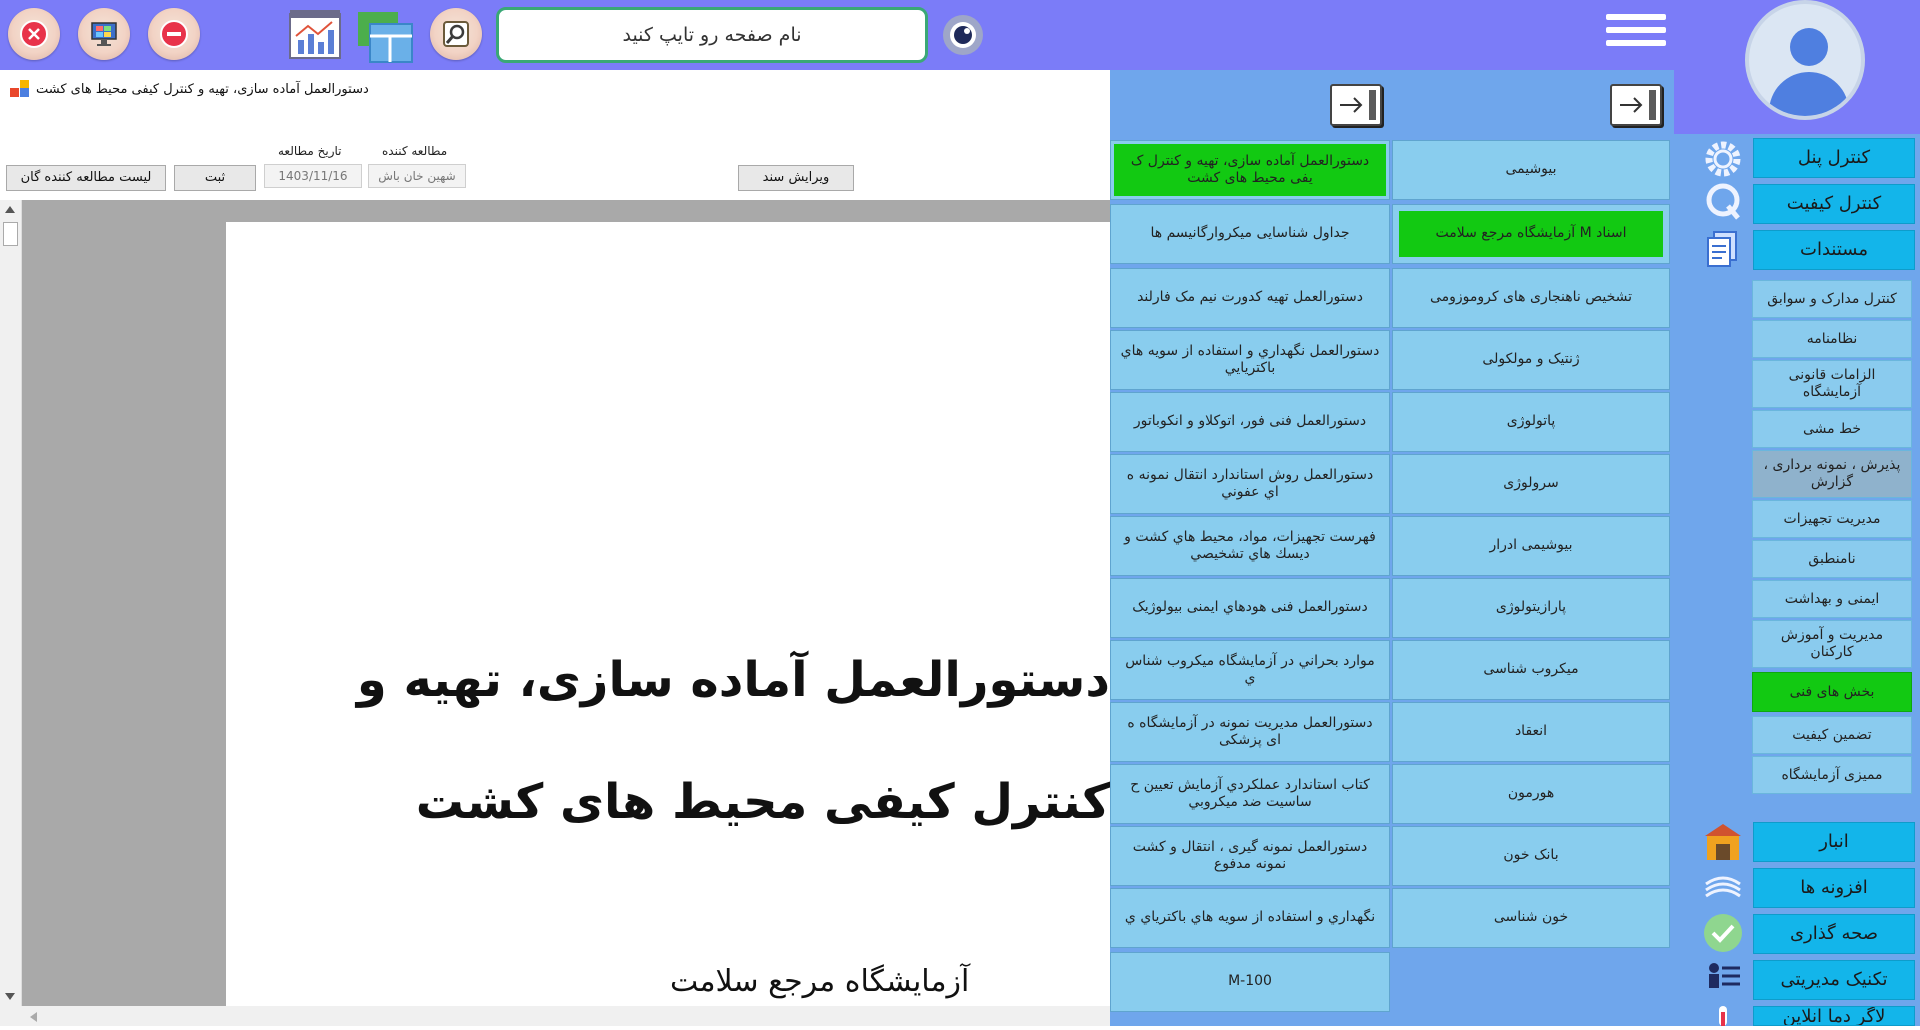 This screenshot has width=1920, height=1030. What do you see at coordinates (1834, 204) in the screenshot?
I see `nav-quality-control: کنترل کیفیت` at bounding box center [1834, 204].